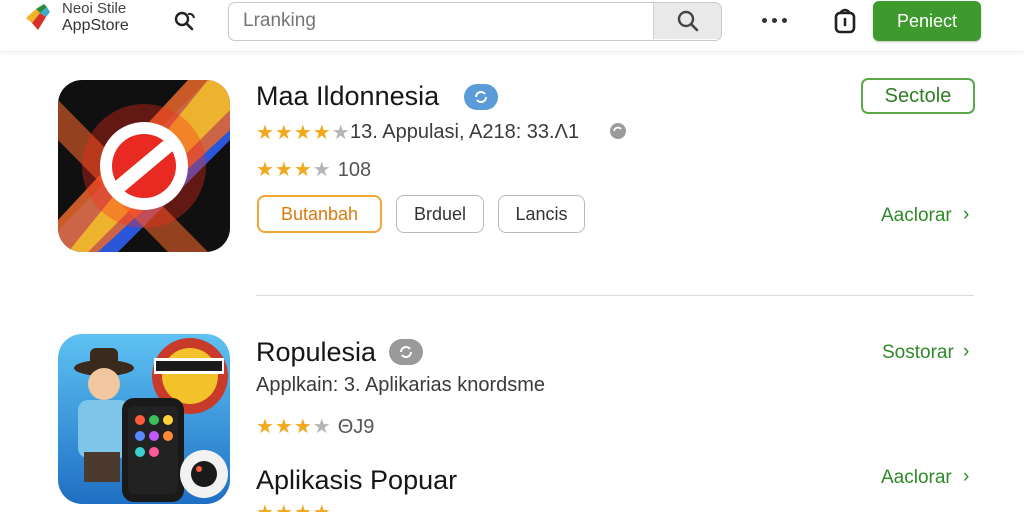 The height and width of the screenshot is (512, 1024). I want to click on app-icon-maa-ildonnesia, so click(144, 166).